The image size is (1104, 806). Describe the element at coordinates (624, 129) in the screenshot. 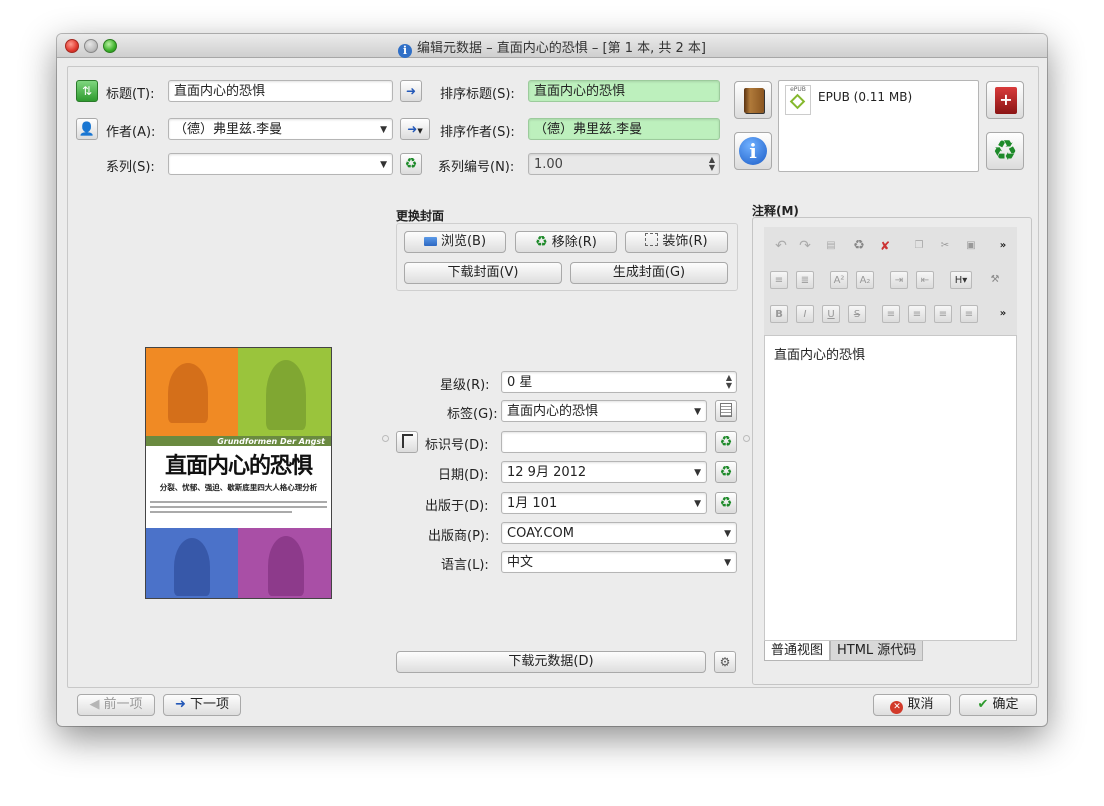

I see `sort-author-input: （德）弗里兹.李曼` at that location.